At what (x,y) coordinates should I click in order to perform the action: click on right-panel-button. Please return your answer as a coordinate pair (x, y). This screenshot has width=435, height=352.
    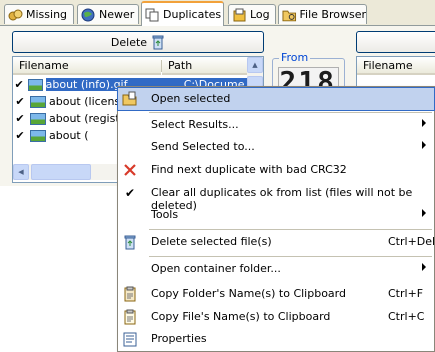
    Looking at the image, I should click on (395, 42).